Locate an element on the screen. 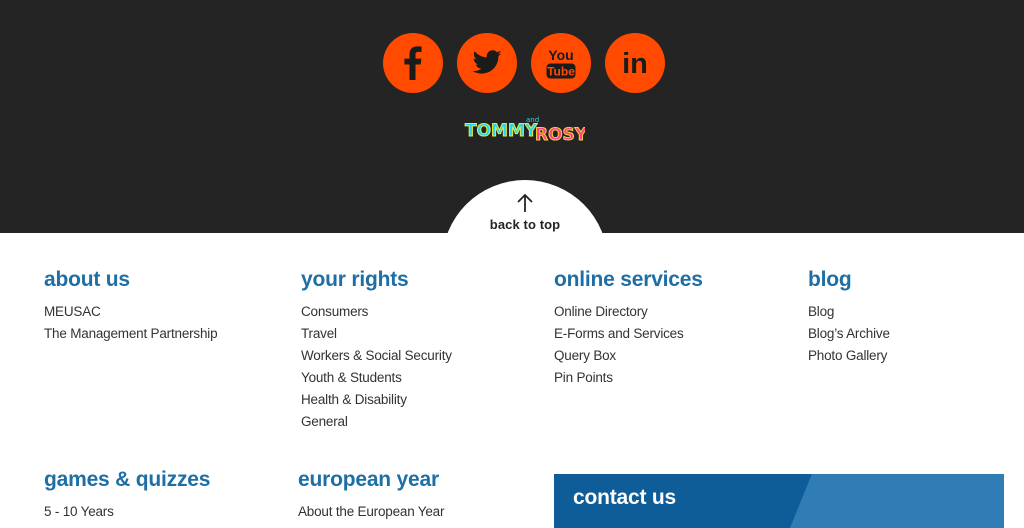 The image size is (1024, 528). footer-link: About the European Year is located at coordinates (371, 512).